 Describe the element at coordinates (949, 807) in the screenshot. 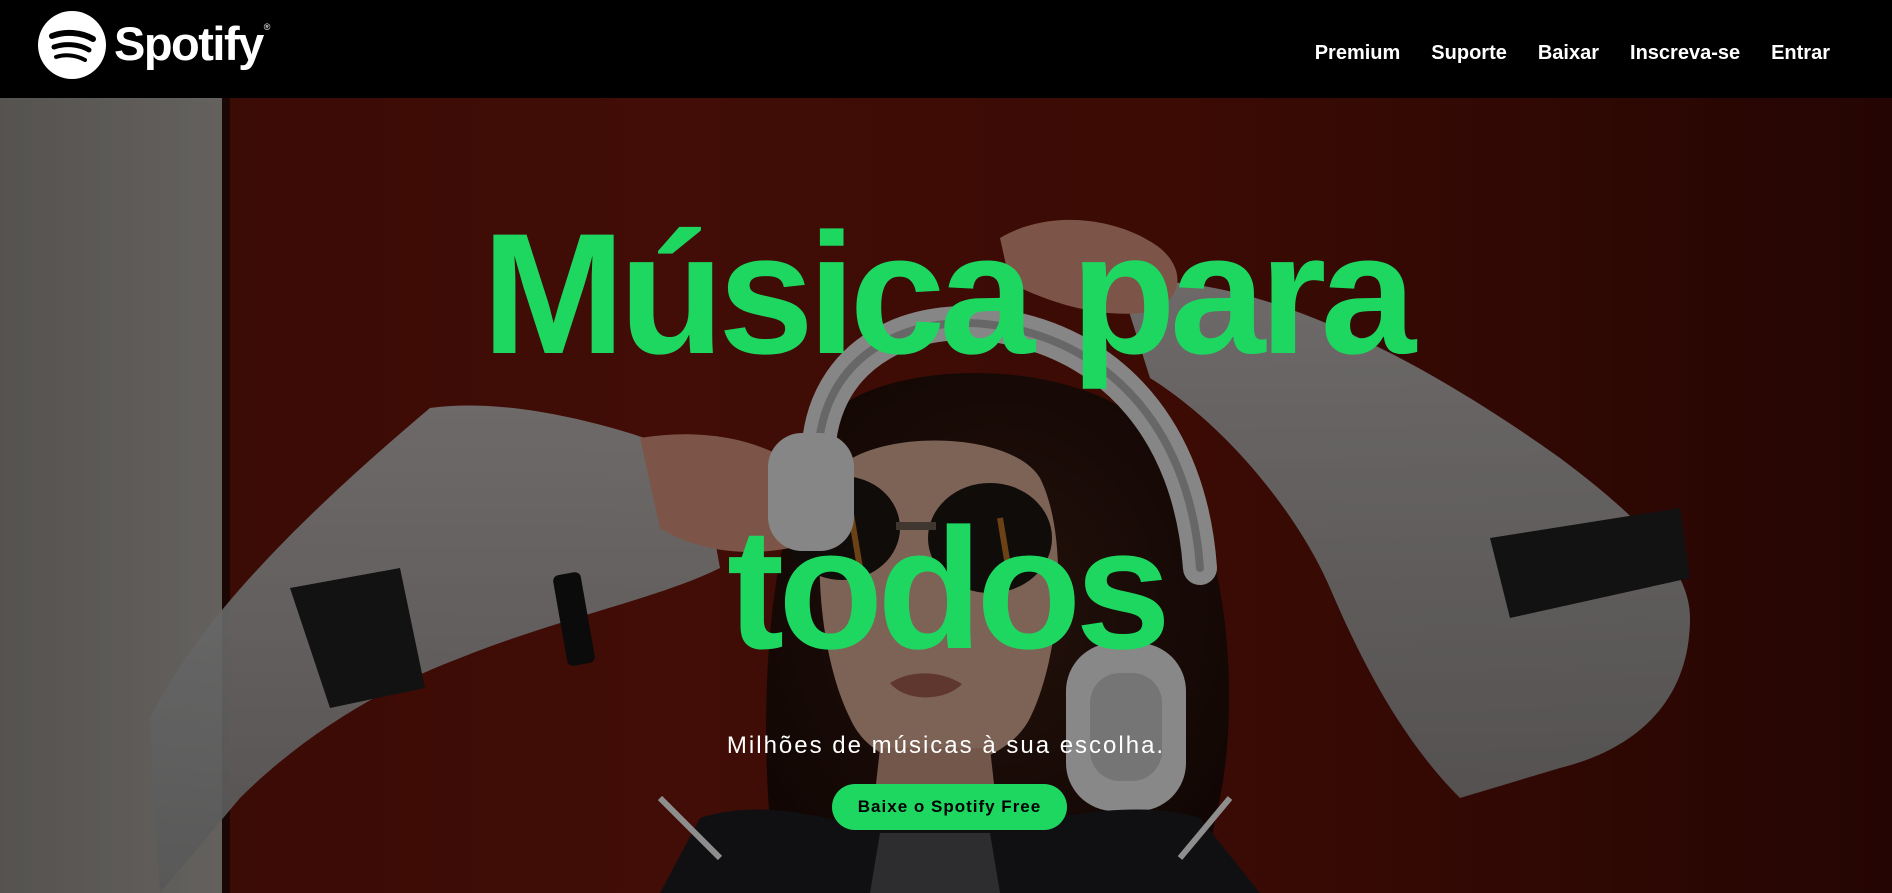

I see `download-spotify-free-button: Baixe o Spotify Free` at that location.